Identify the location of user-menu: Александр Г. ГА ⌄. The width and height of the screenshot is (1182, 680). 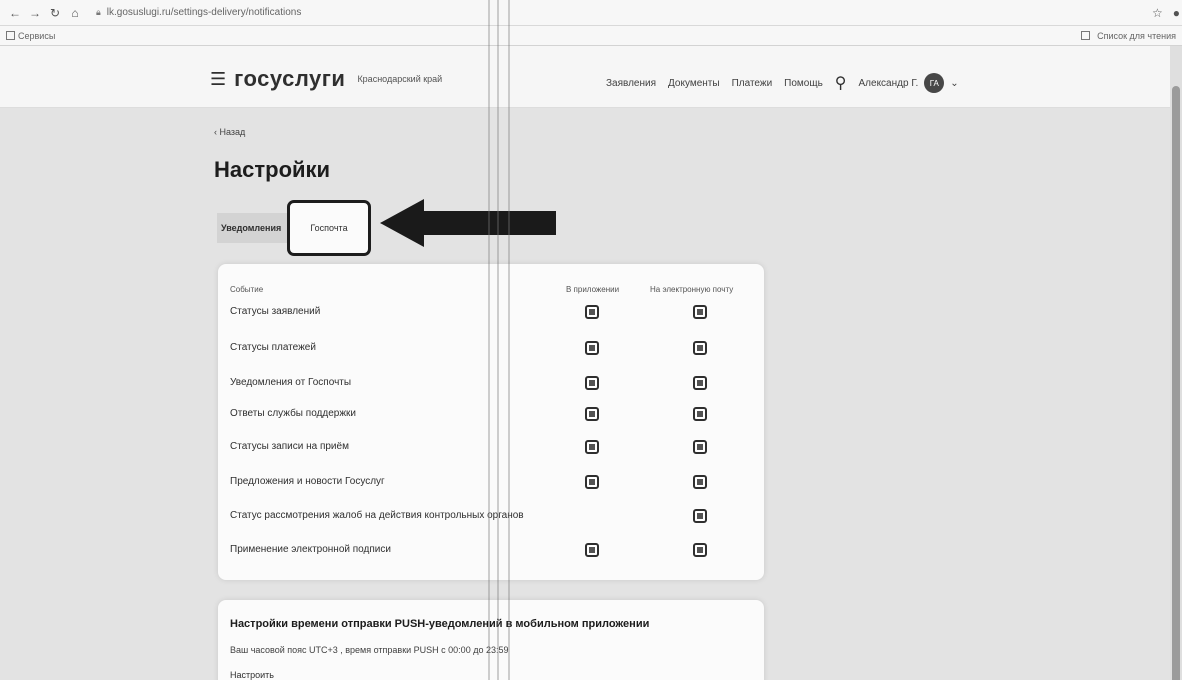
(909, 83).